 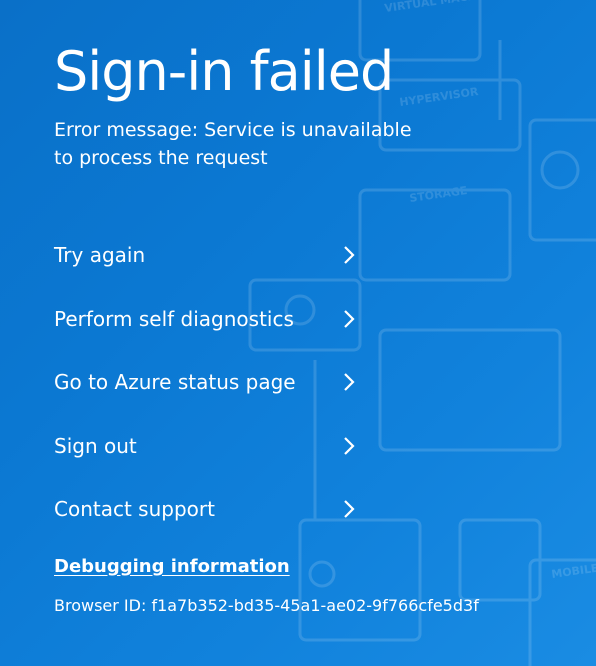 What do you see at coordinates (439, 97) in the screenshot?
I see `background-label: HYPERVISOR` at bounding box center [439, 97].